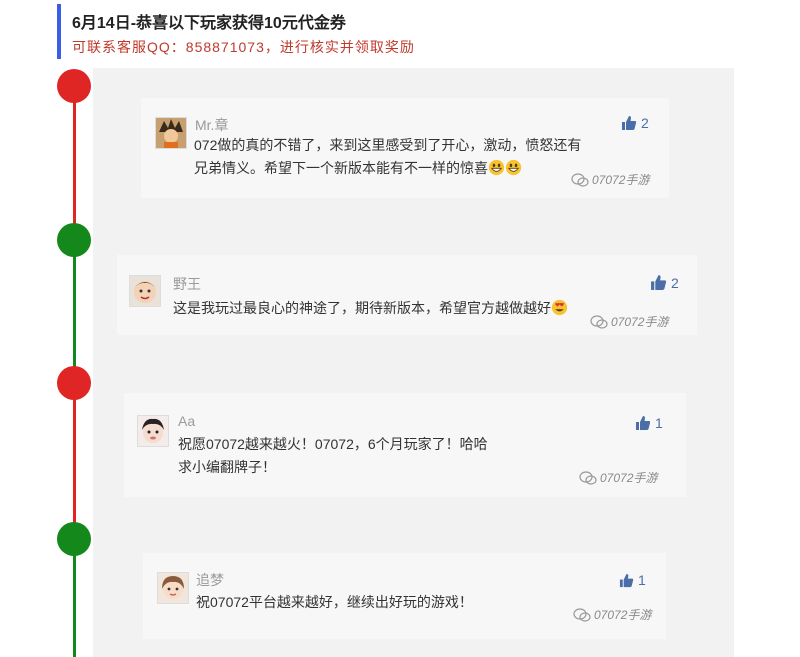  Describe the element at coordinates (559, 307) in the screenshot. I see `heart-eyes-emoji` at that location.